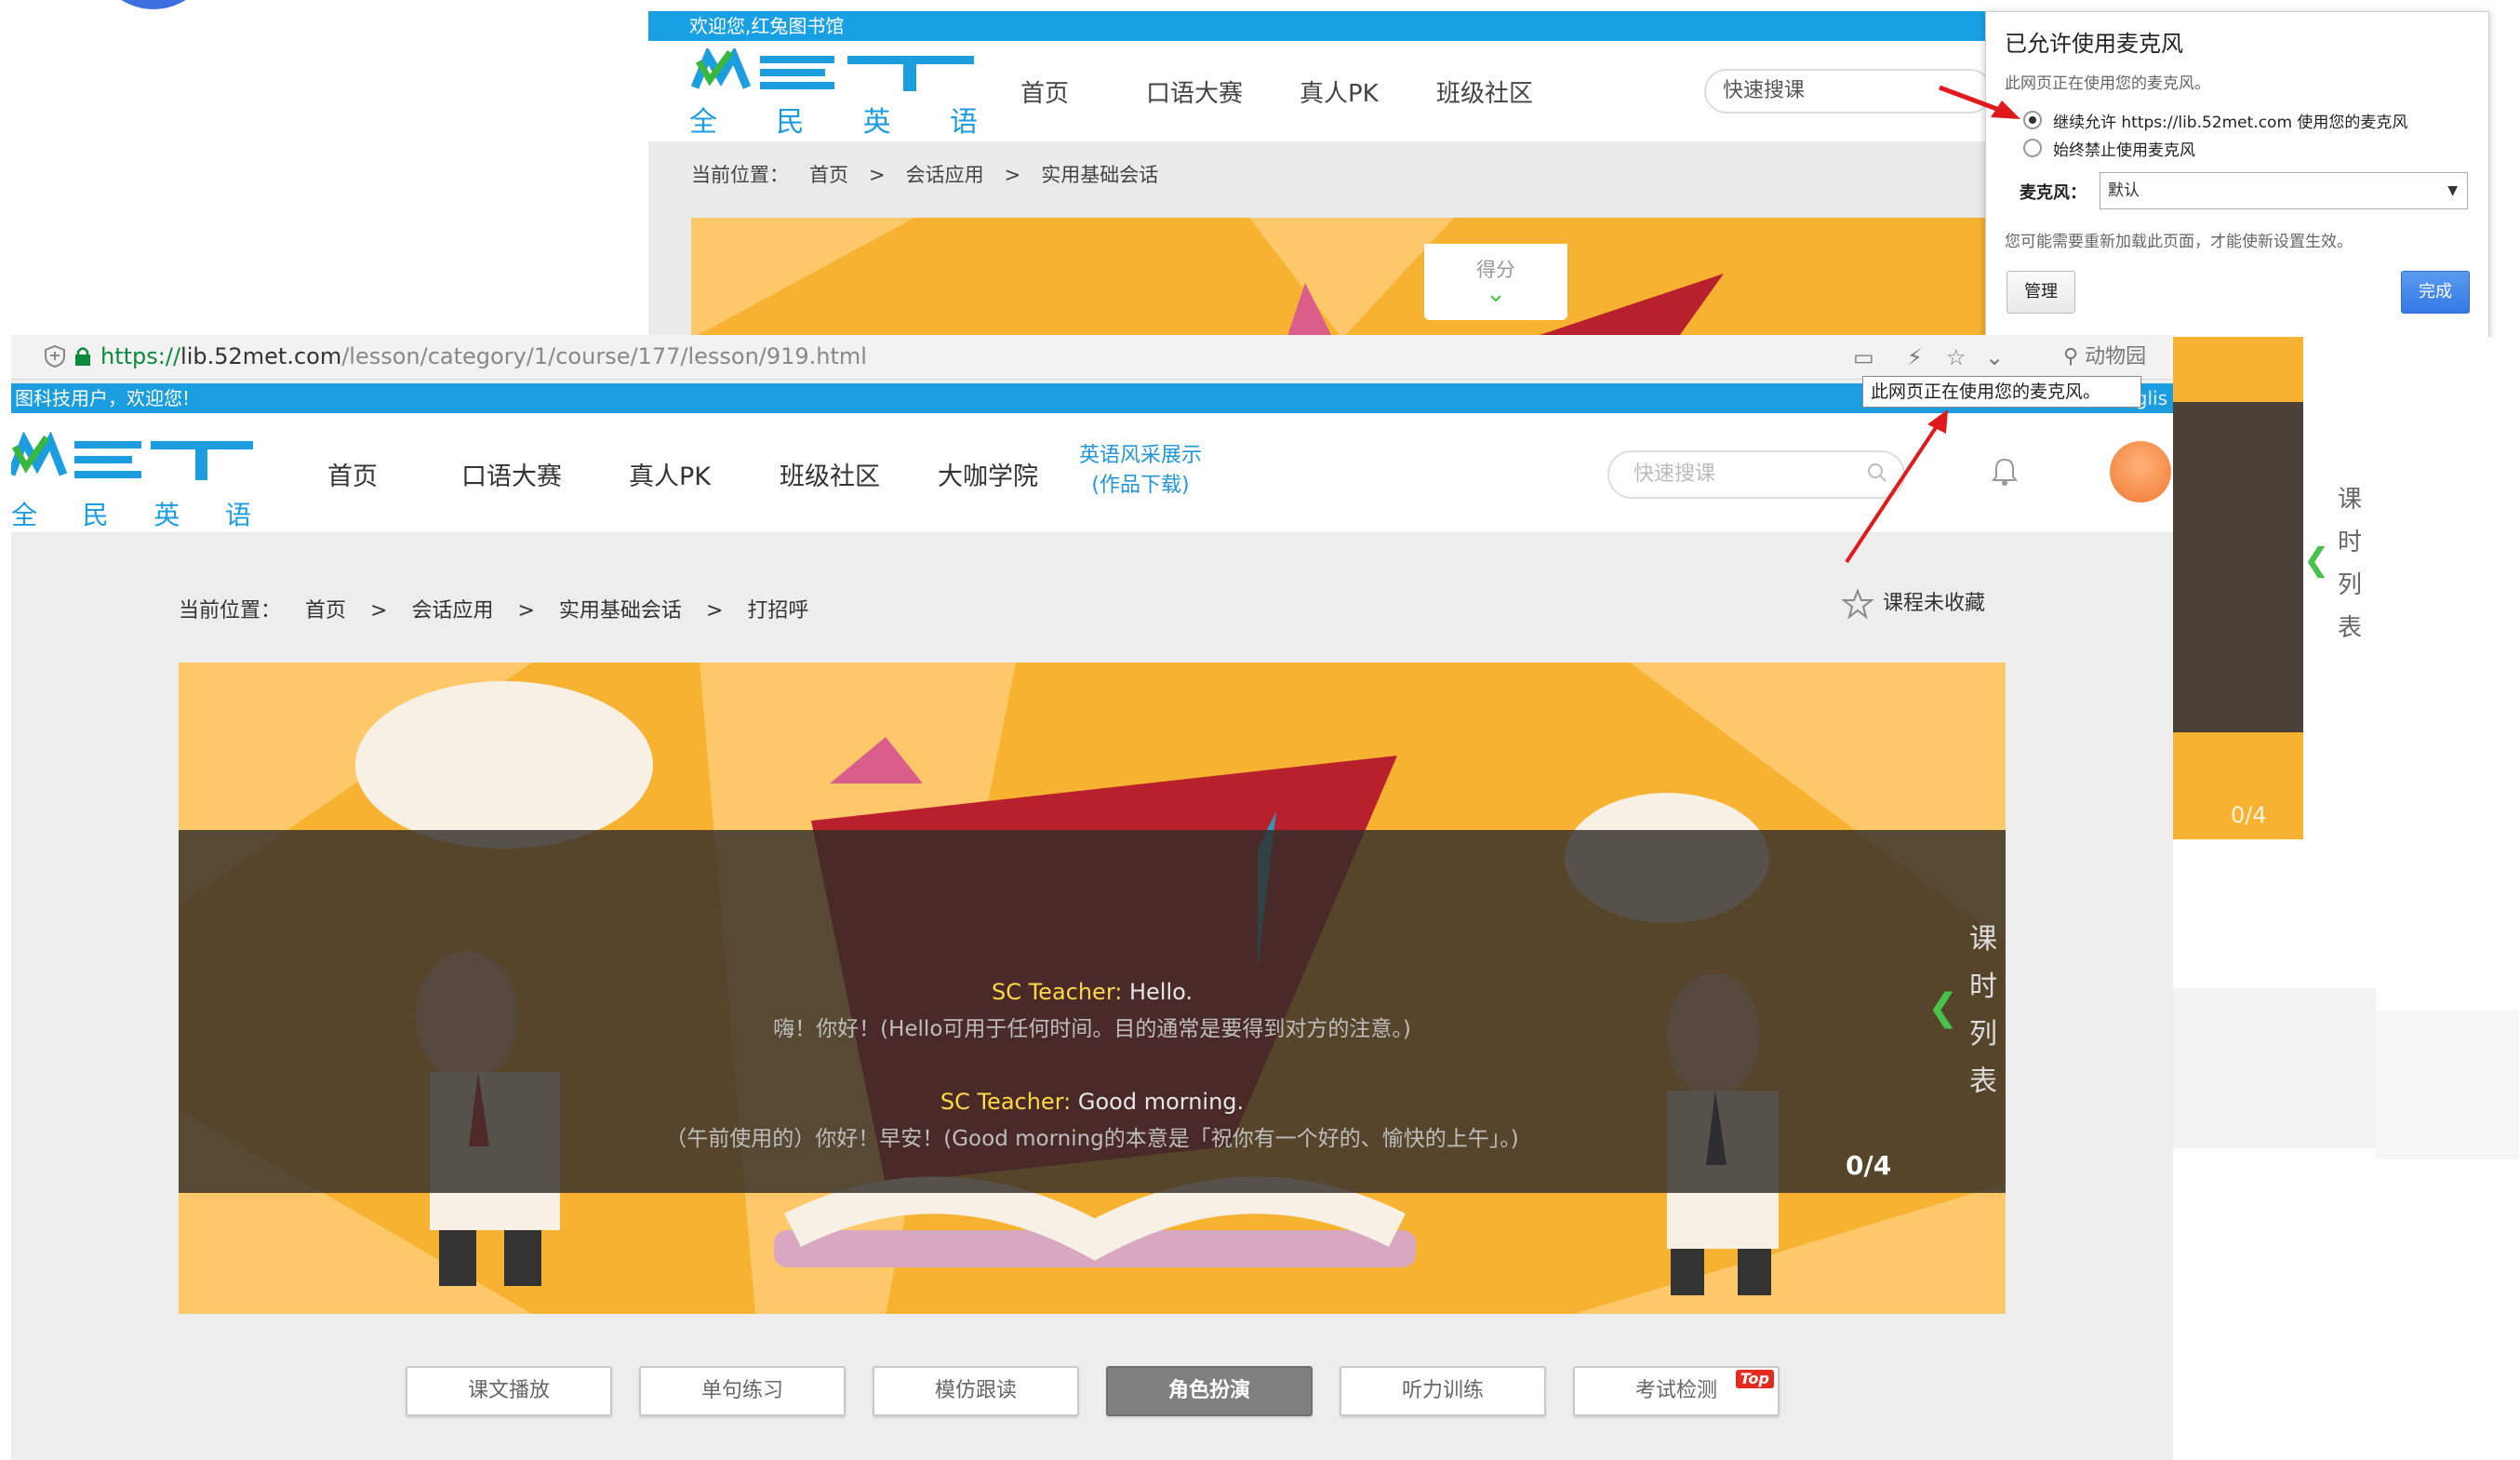 The height and width of the screenshot is (1460, 2520). I want to click on welcome-bar: 欢迎您,红兔图书馆, so click(1318, 26).